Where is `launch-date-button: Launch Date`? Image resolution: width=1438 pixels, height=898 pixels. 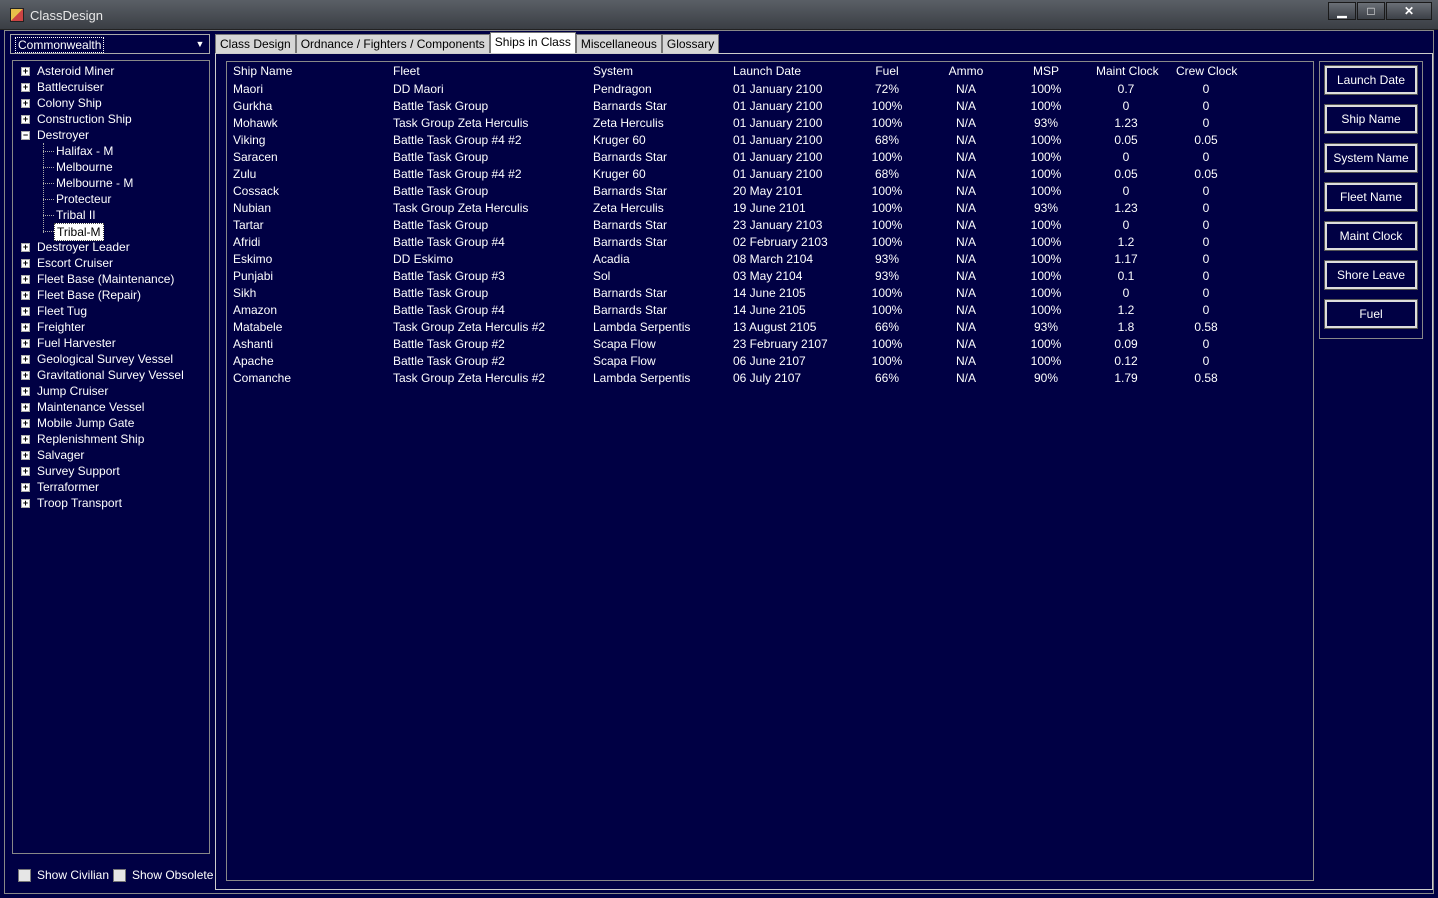
launch-date-button: Launch Date is located at coordinates (1371, 80).